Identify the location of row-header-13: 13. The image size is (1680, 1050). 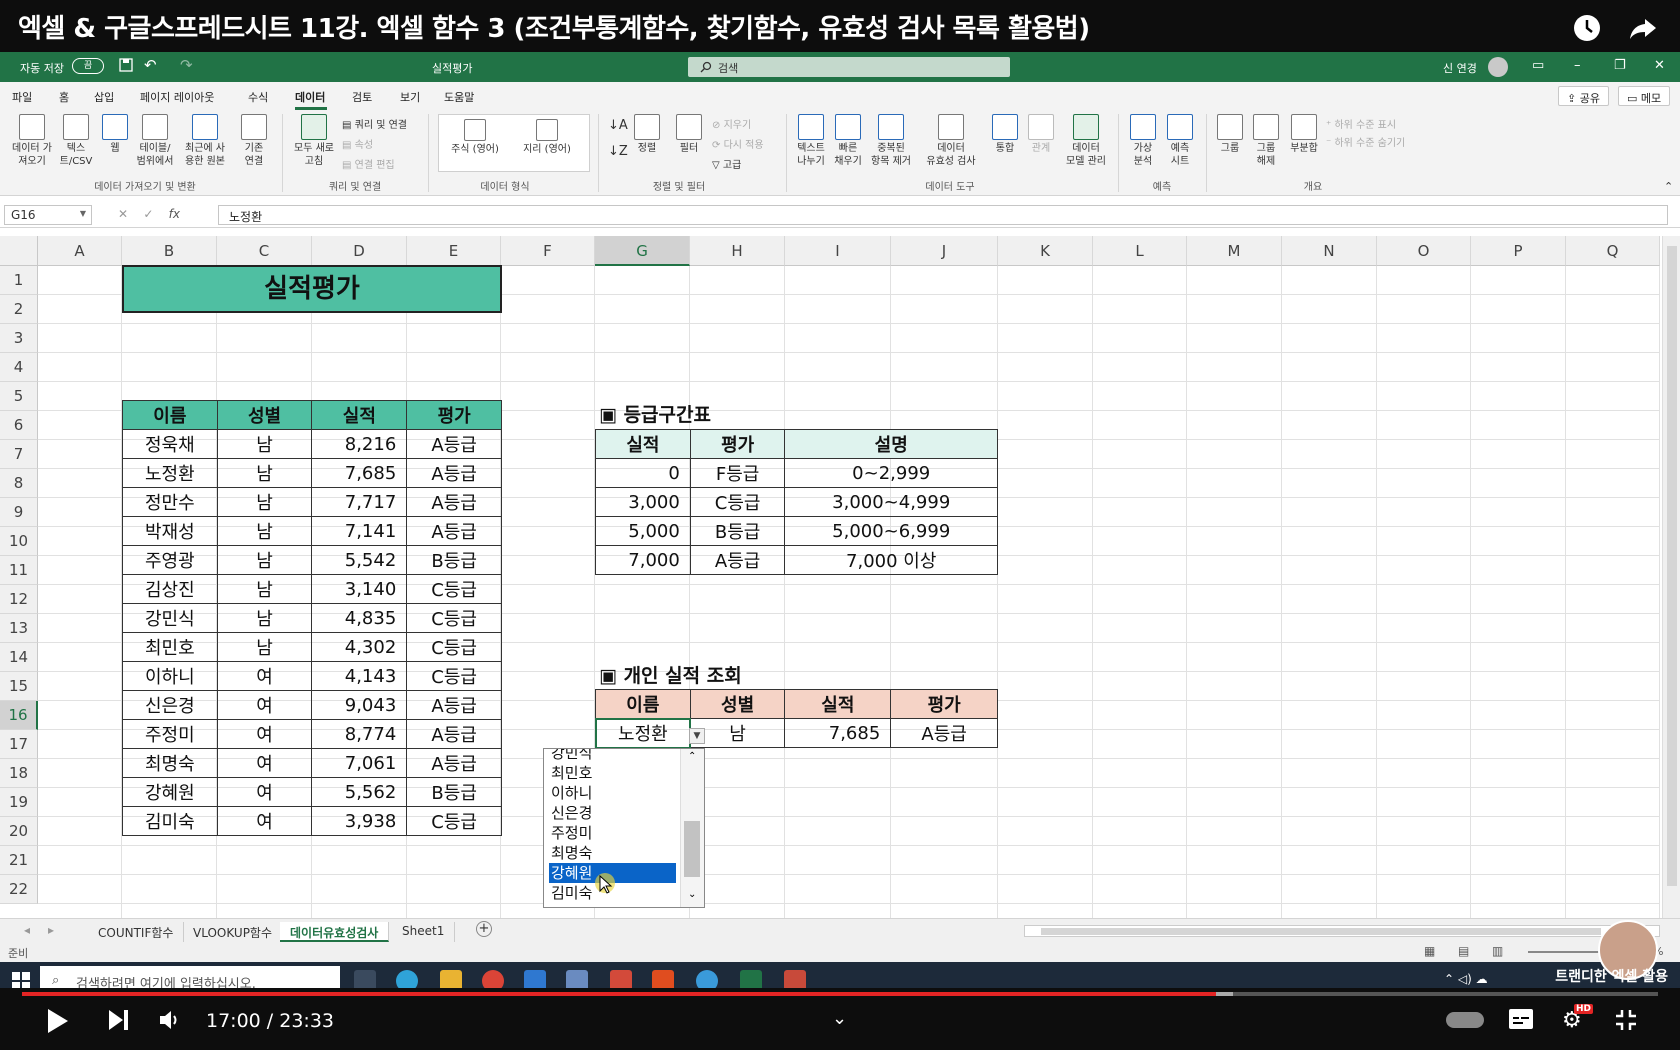
(19, 628).